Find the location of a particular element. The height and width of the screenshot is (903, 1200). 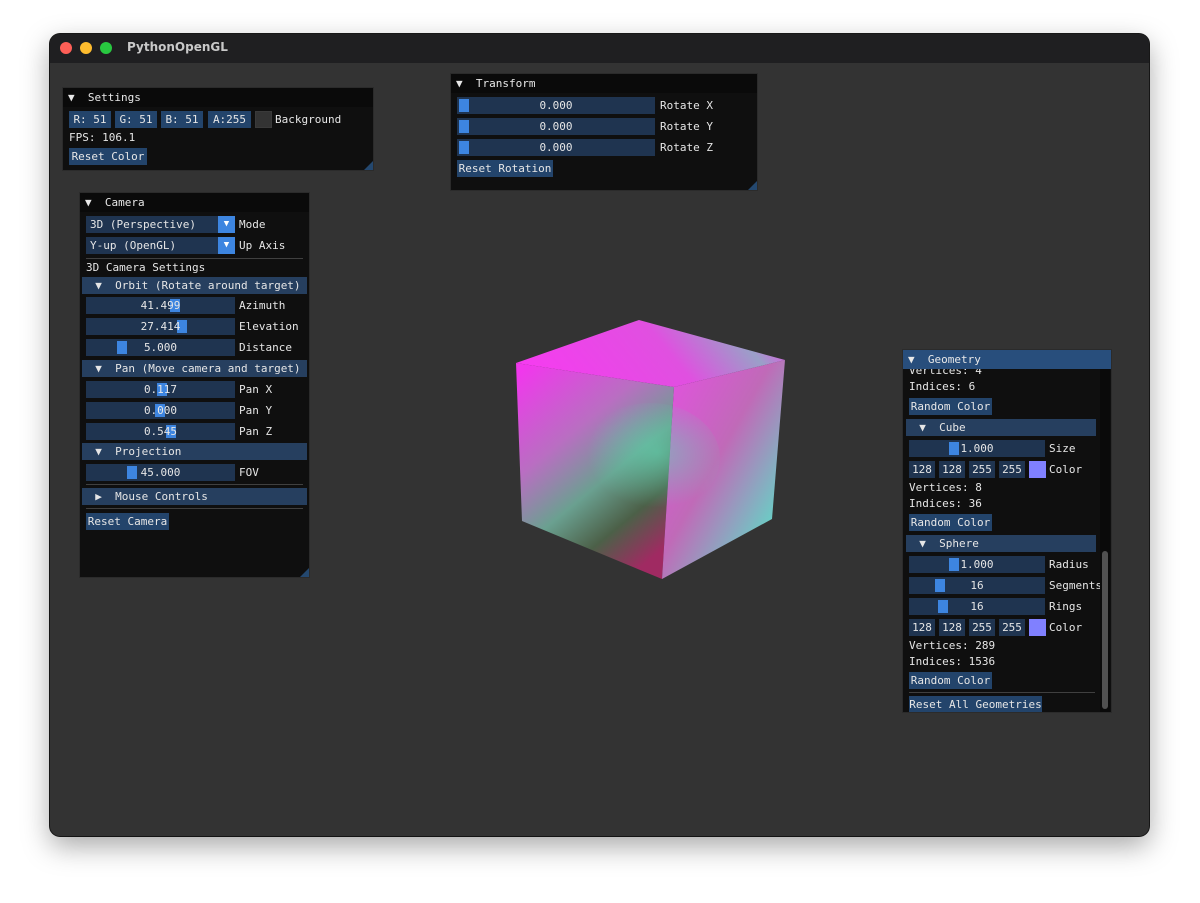

camera-title-bar: ▼ Camera is located at coordinates (194, 202).